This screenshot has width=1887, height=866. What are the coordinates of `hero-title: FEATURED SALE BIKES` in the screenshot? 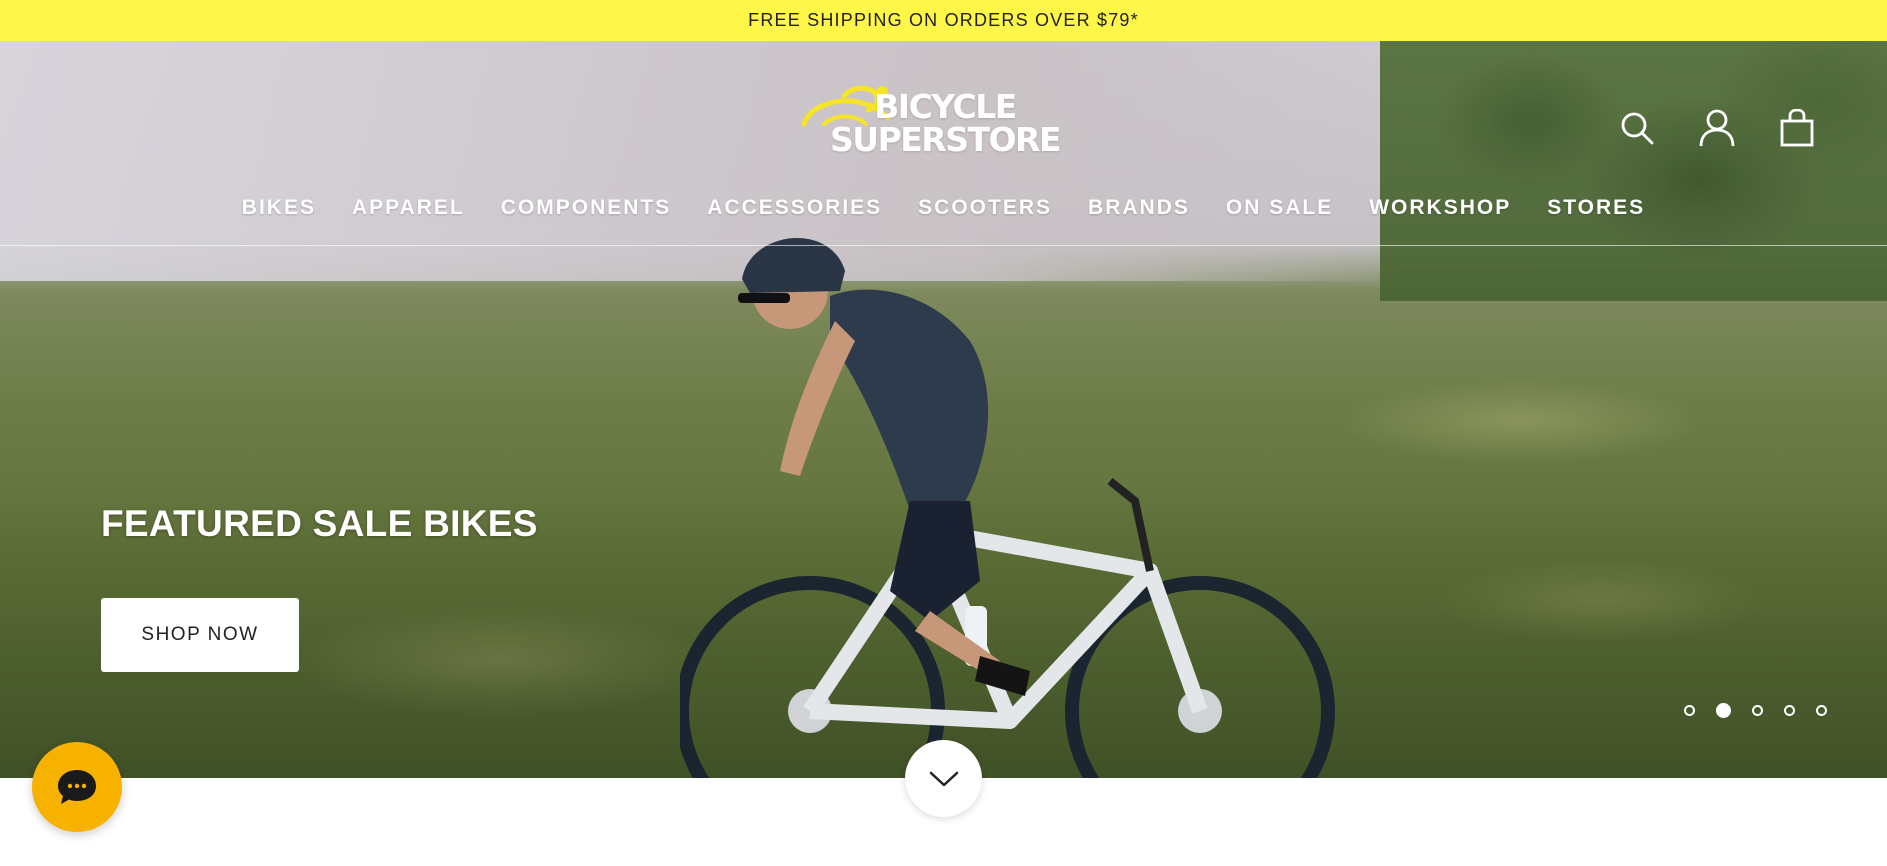 It's located at (319, 523).